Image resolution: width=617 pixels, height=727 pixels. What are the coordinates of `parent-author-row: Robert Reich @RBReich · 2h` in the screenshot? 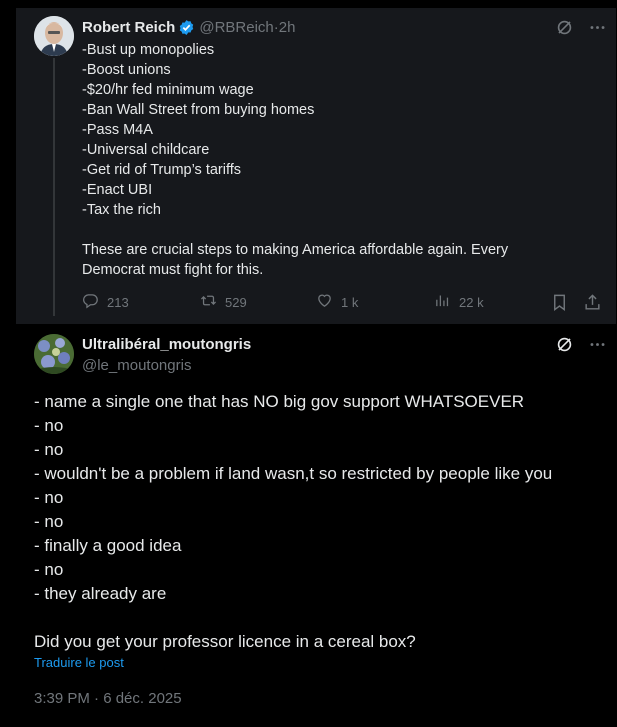 It's located at (188, 27).